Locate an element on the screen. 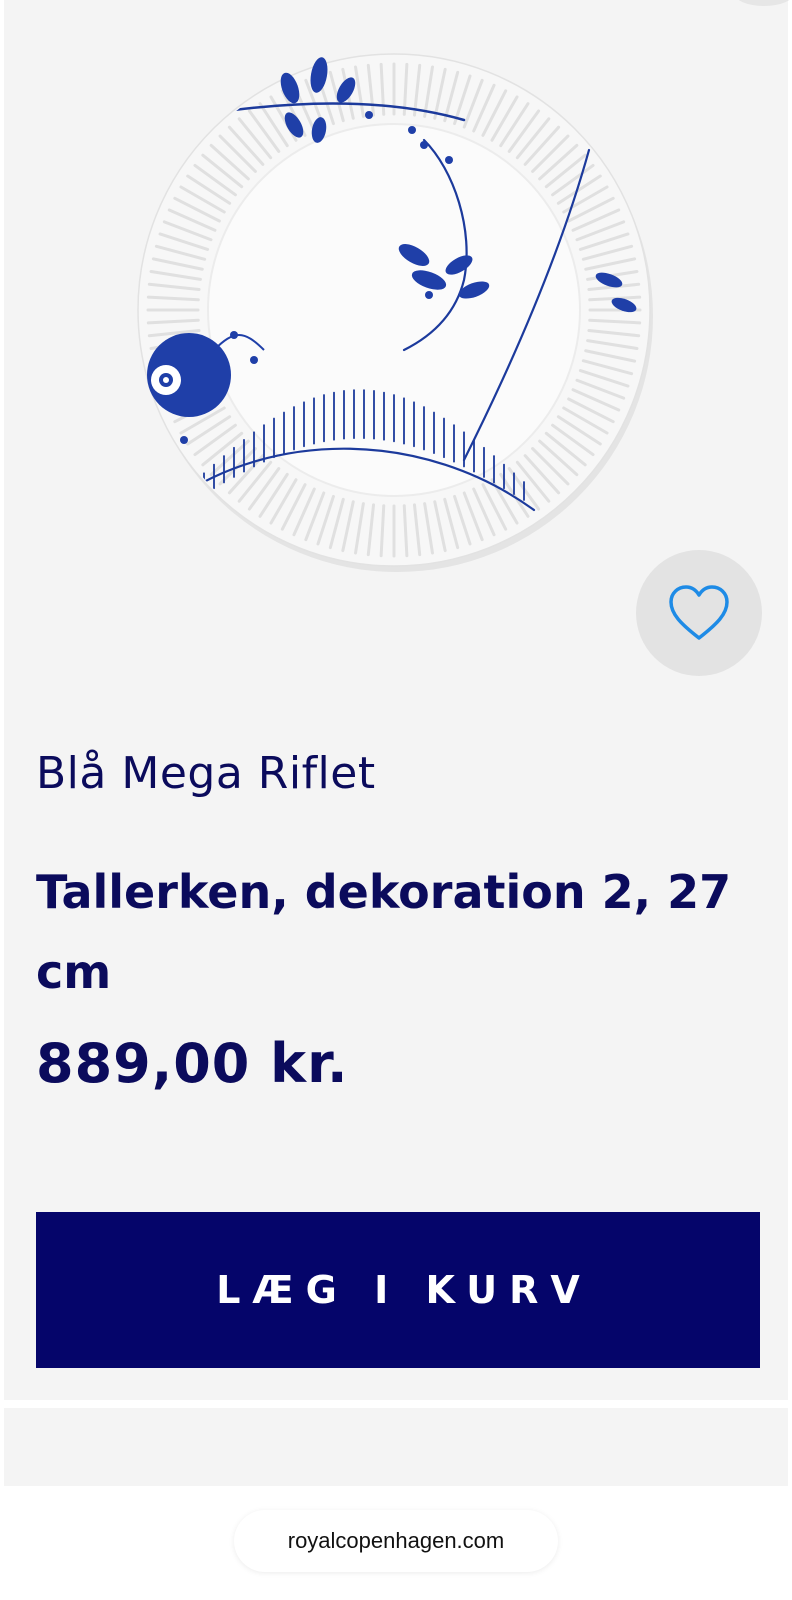 The height and width of the screenshot is (1600, 792). product-brand: Blå Mega Riflet is located at coordinates (206, 773).